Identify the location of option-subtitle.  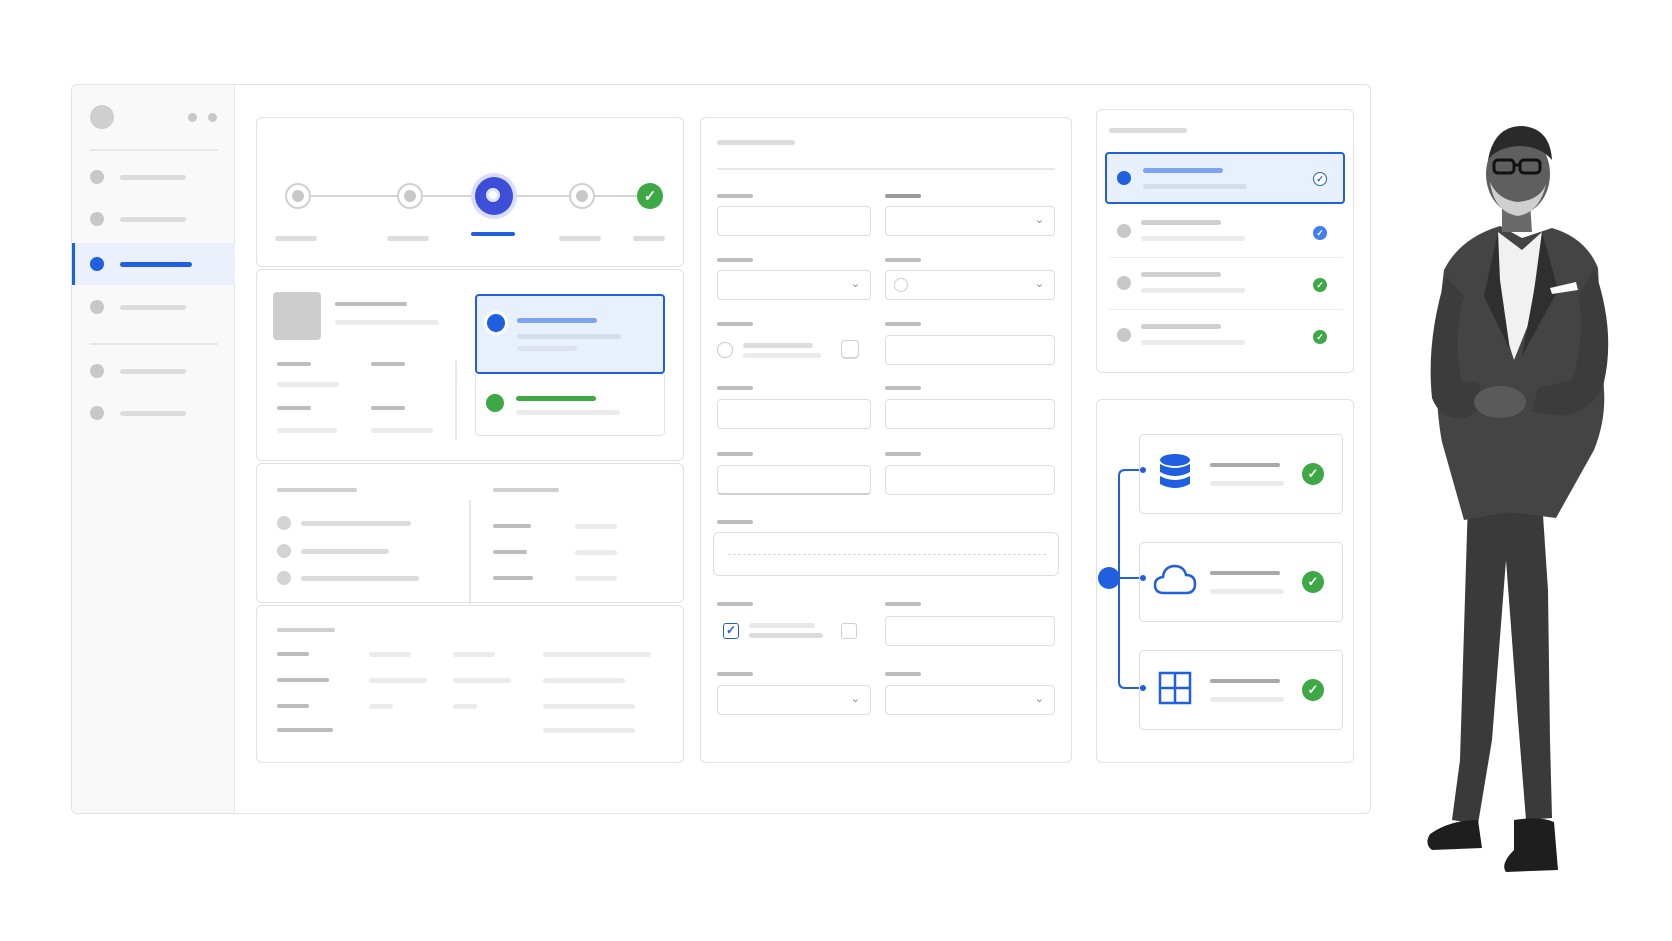
(568, 412).